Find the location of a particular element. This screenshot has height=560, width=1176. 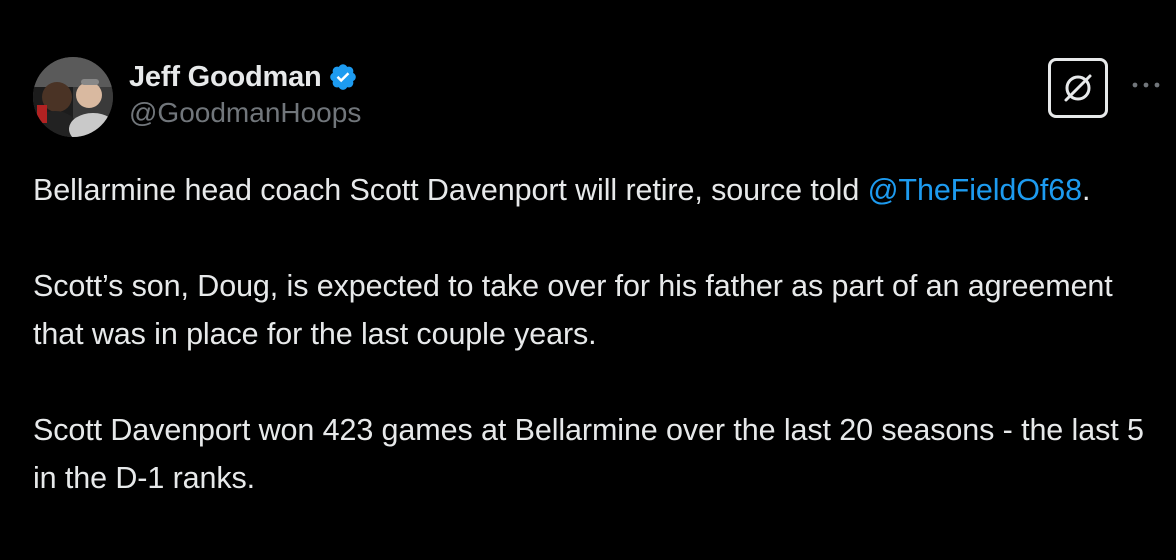

author-block: Jeff Goodman @GoodmanHoops is located at coordinates (245, 93).